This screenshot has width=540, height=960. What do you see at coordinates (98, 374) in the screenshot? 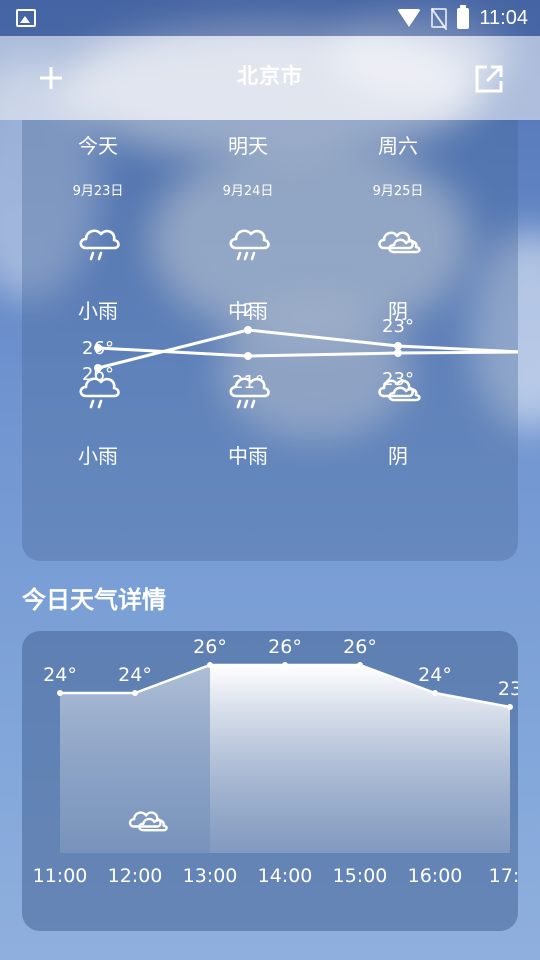
I see `low-temperature-label: 26°` at bounding box center [98, 374].